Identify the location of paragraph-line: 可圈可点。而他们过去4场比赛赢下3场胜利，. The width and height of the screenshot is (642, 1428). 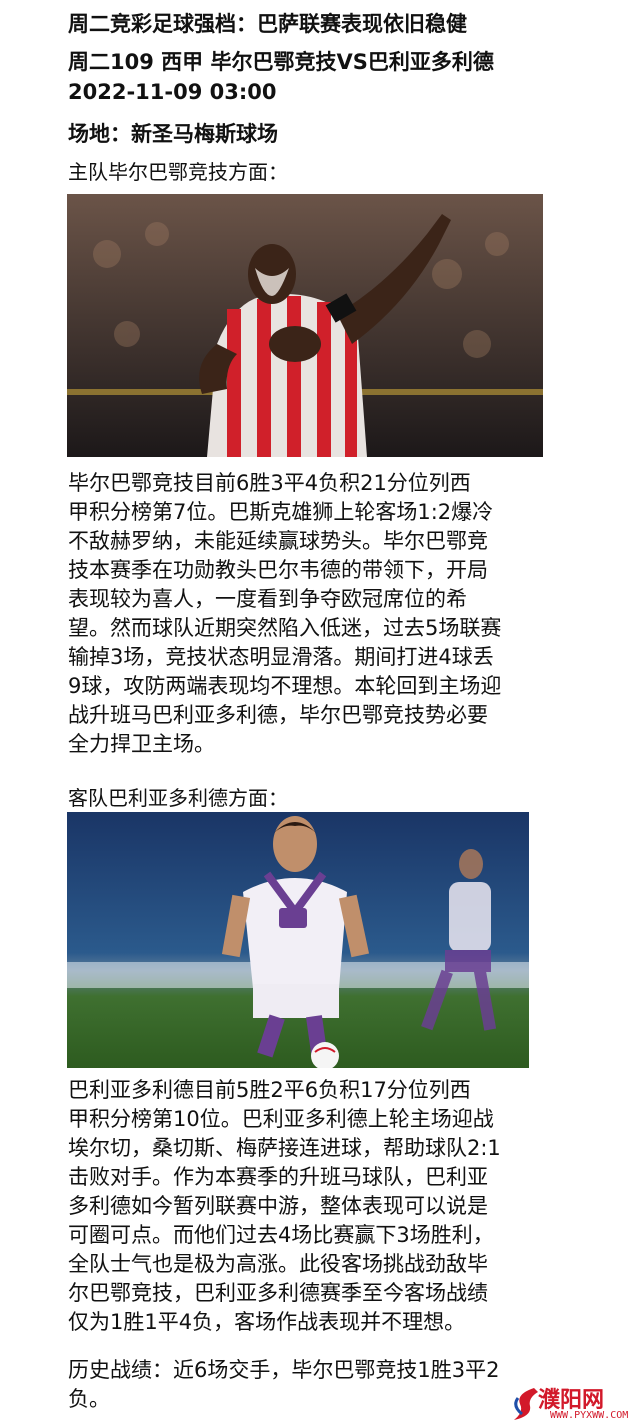
(281, 1235).